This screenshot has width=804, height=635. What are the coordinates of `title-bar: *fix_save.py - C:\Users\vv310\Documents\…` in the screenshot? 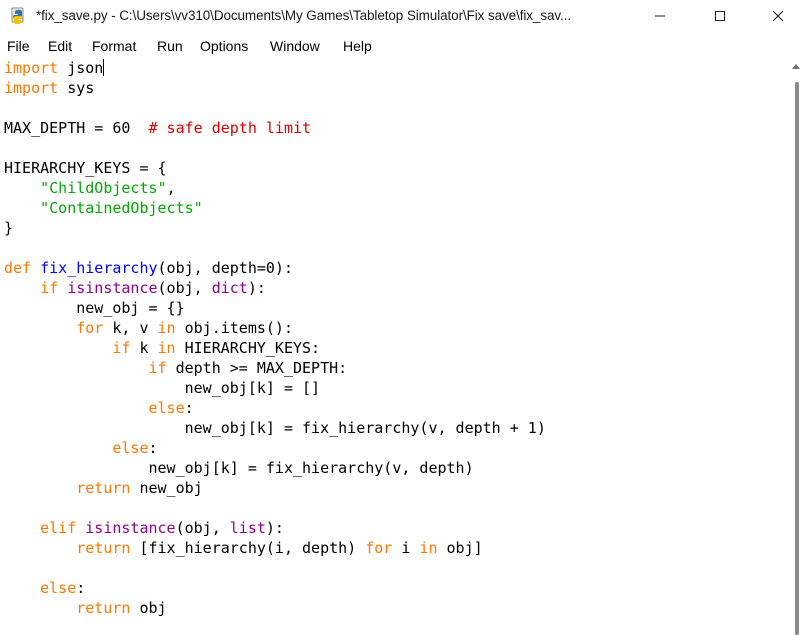 It's located at (402, 17).